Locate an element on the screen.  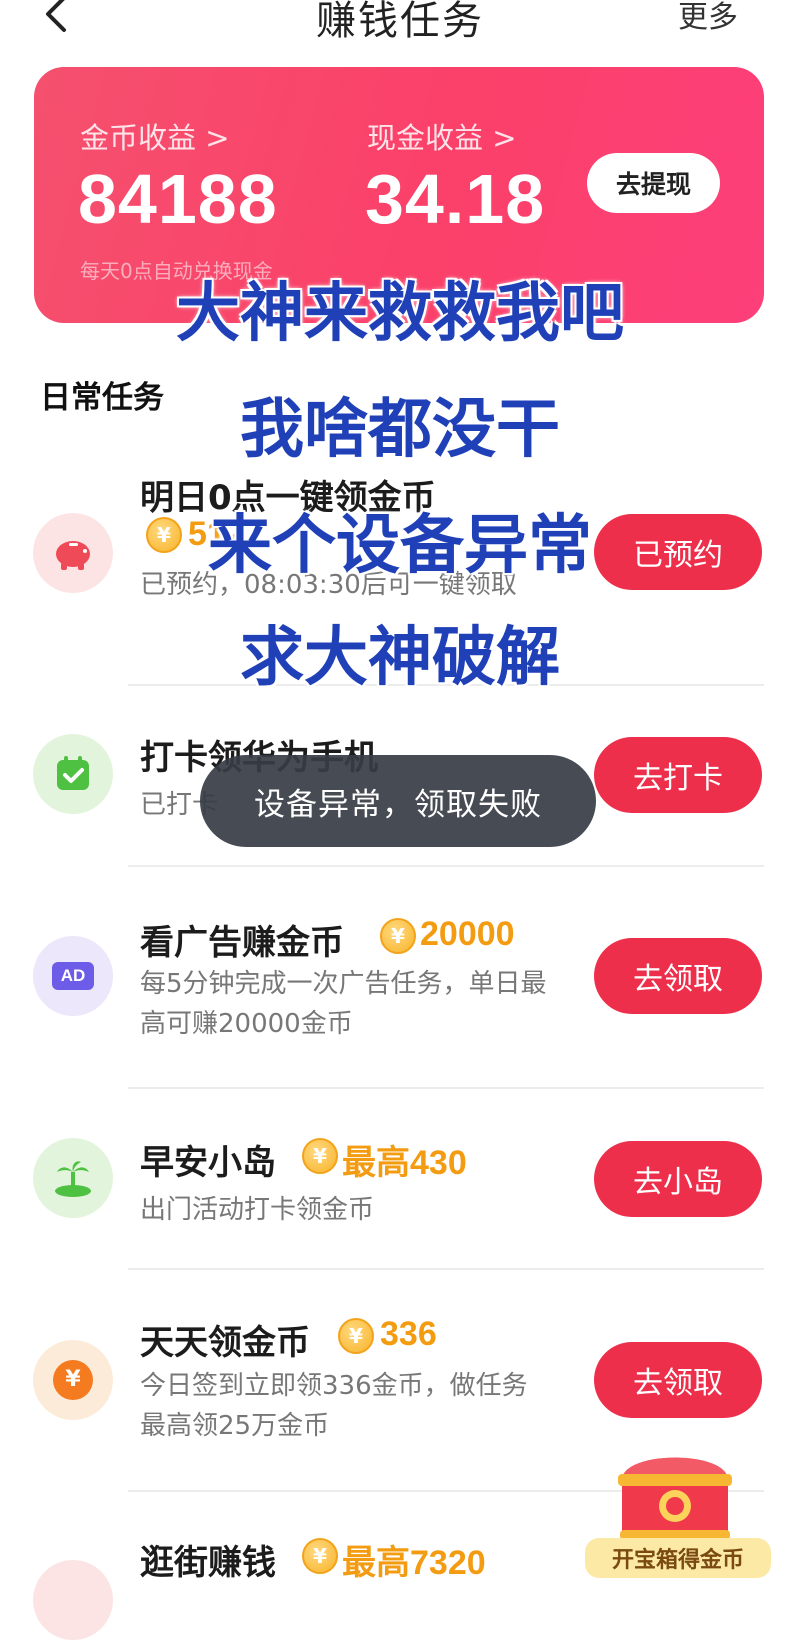
task-name: 逛街赚钱 is located at coordinates (208, 1563).